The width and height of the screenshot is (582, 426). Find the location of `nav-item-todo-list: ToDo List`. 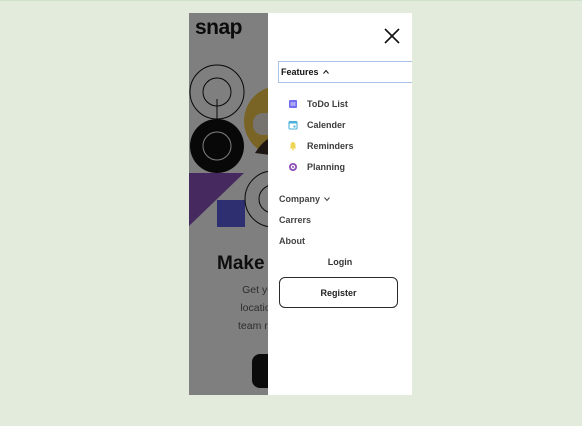

nav-item-todo-list: ToDo List is located at coordinates (318, 104).